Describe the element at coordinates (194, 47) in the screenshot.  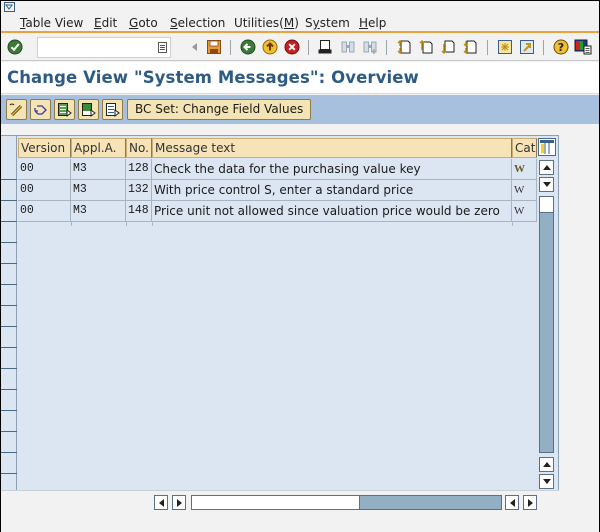
I see `back-nav-icon` at that location.